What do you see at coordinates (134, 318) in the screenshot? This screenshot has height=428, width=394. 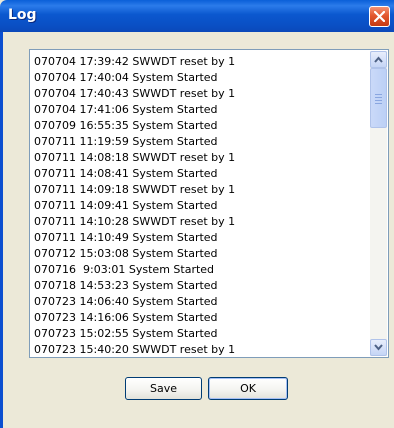 I see `log-line: 070723 14:16:06 System Started` at bounding box center [134, 318].